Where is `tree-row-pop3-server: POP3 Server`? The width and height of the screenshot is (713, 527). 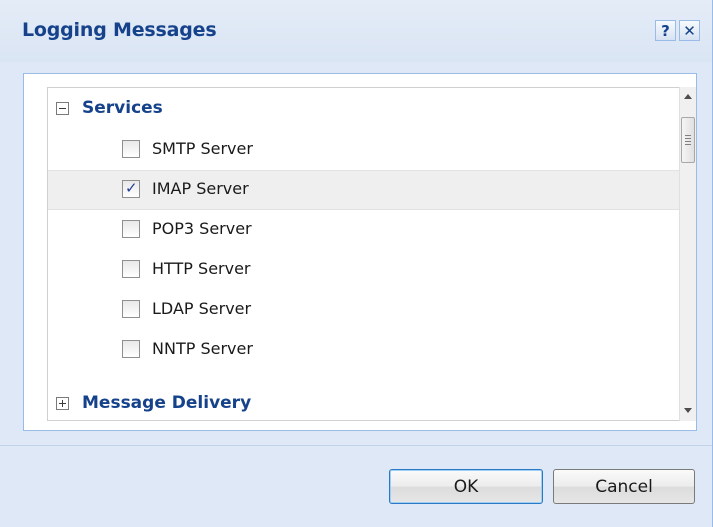
tree-row-pop3-server: POP3 Server is located at coordinates (363, 230).